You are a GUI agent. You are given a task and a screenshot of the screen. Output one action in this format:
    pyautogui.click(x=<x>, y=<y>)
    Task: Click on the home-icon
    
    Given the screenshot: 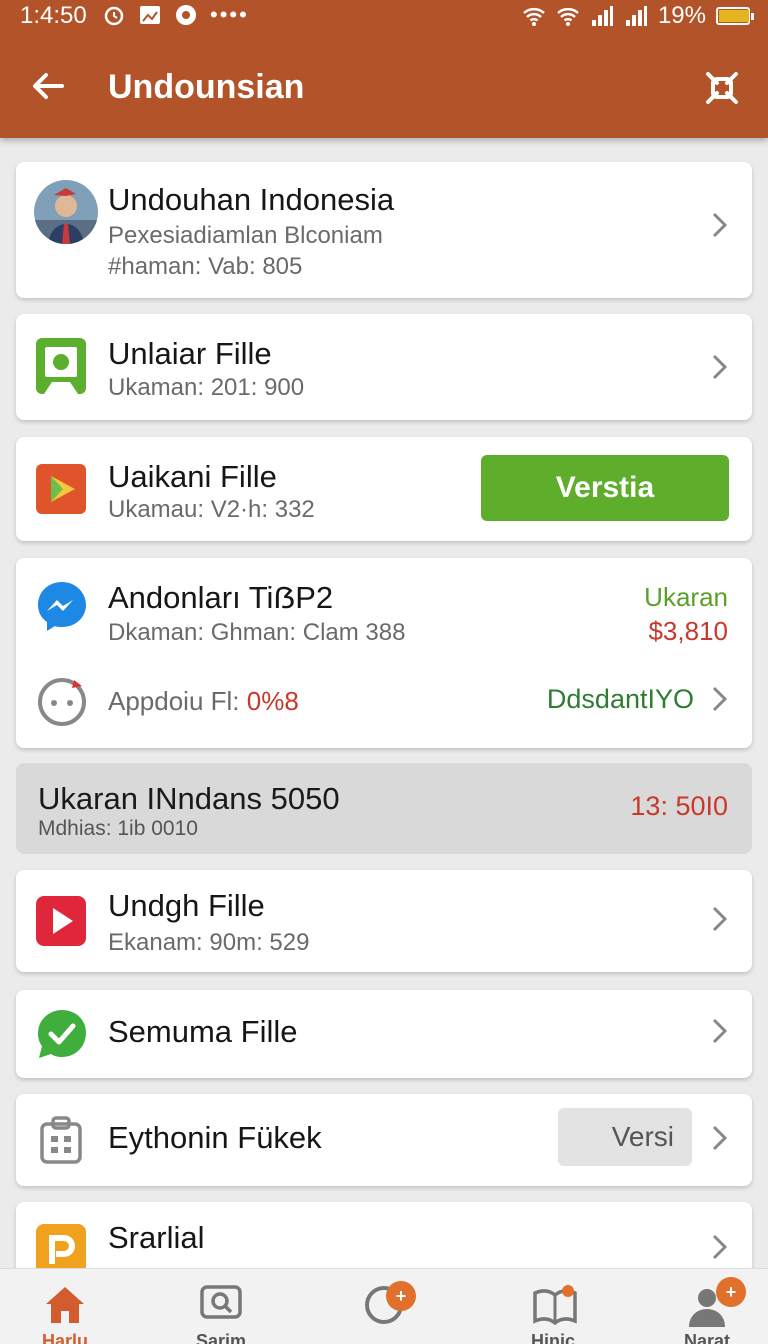 What is the action you would take?
    pyautogui.click(x=65, y=1305)
    